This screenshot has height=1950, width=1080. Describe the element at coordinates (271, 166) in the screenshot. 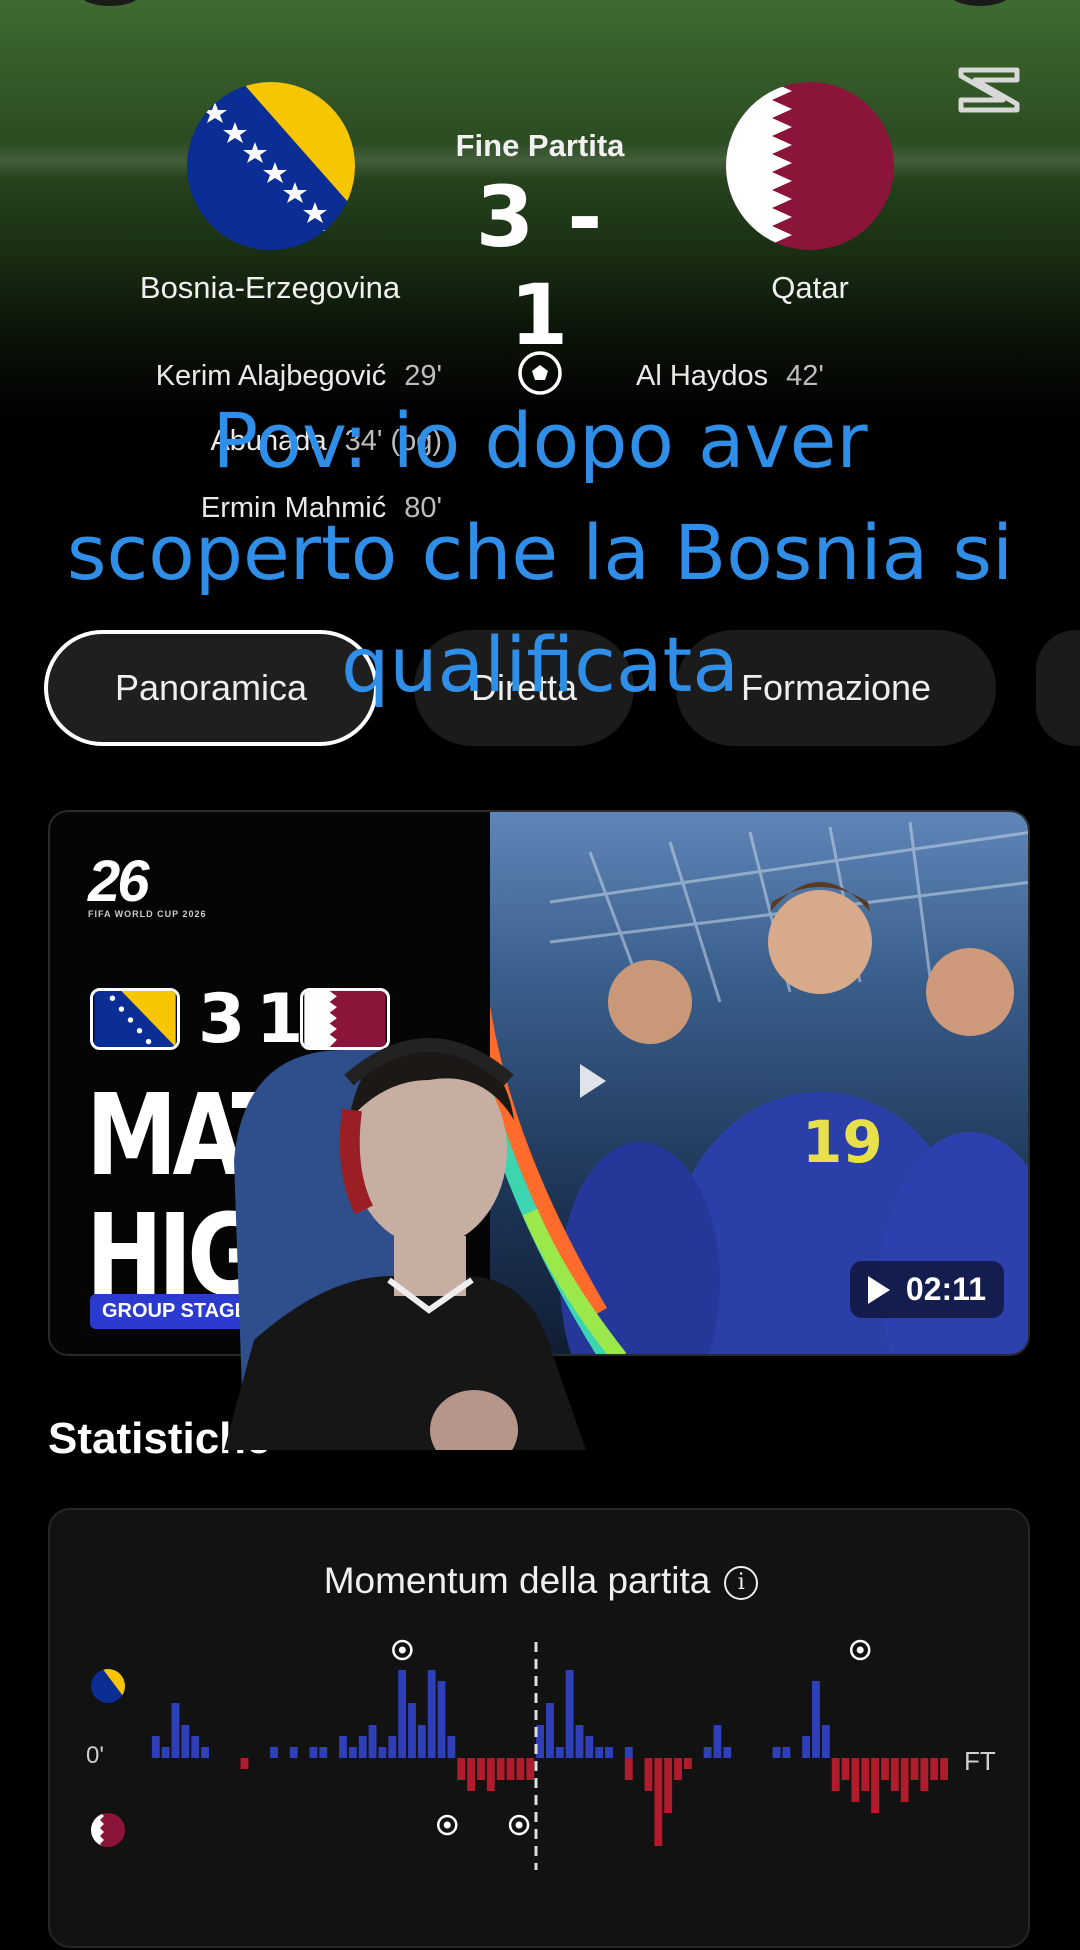

I see `home-team-flag` at that location.